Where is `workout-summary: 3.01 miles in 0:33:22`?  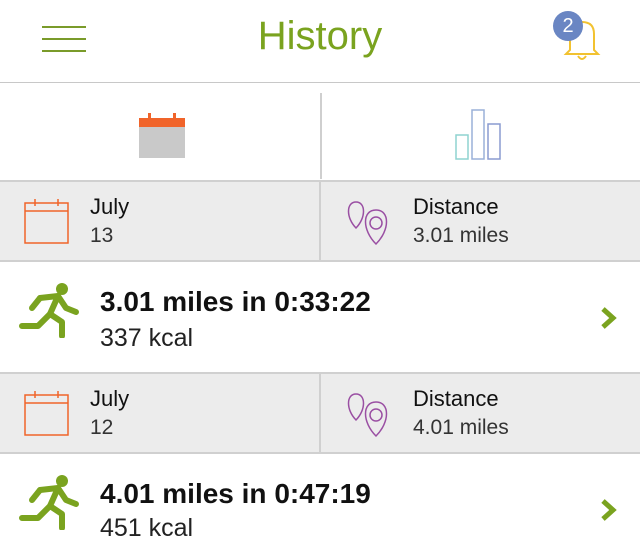 workout-summary: 3.01 miles in 0:33:22 is located at coordinates (235, 301).